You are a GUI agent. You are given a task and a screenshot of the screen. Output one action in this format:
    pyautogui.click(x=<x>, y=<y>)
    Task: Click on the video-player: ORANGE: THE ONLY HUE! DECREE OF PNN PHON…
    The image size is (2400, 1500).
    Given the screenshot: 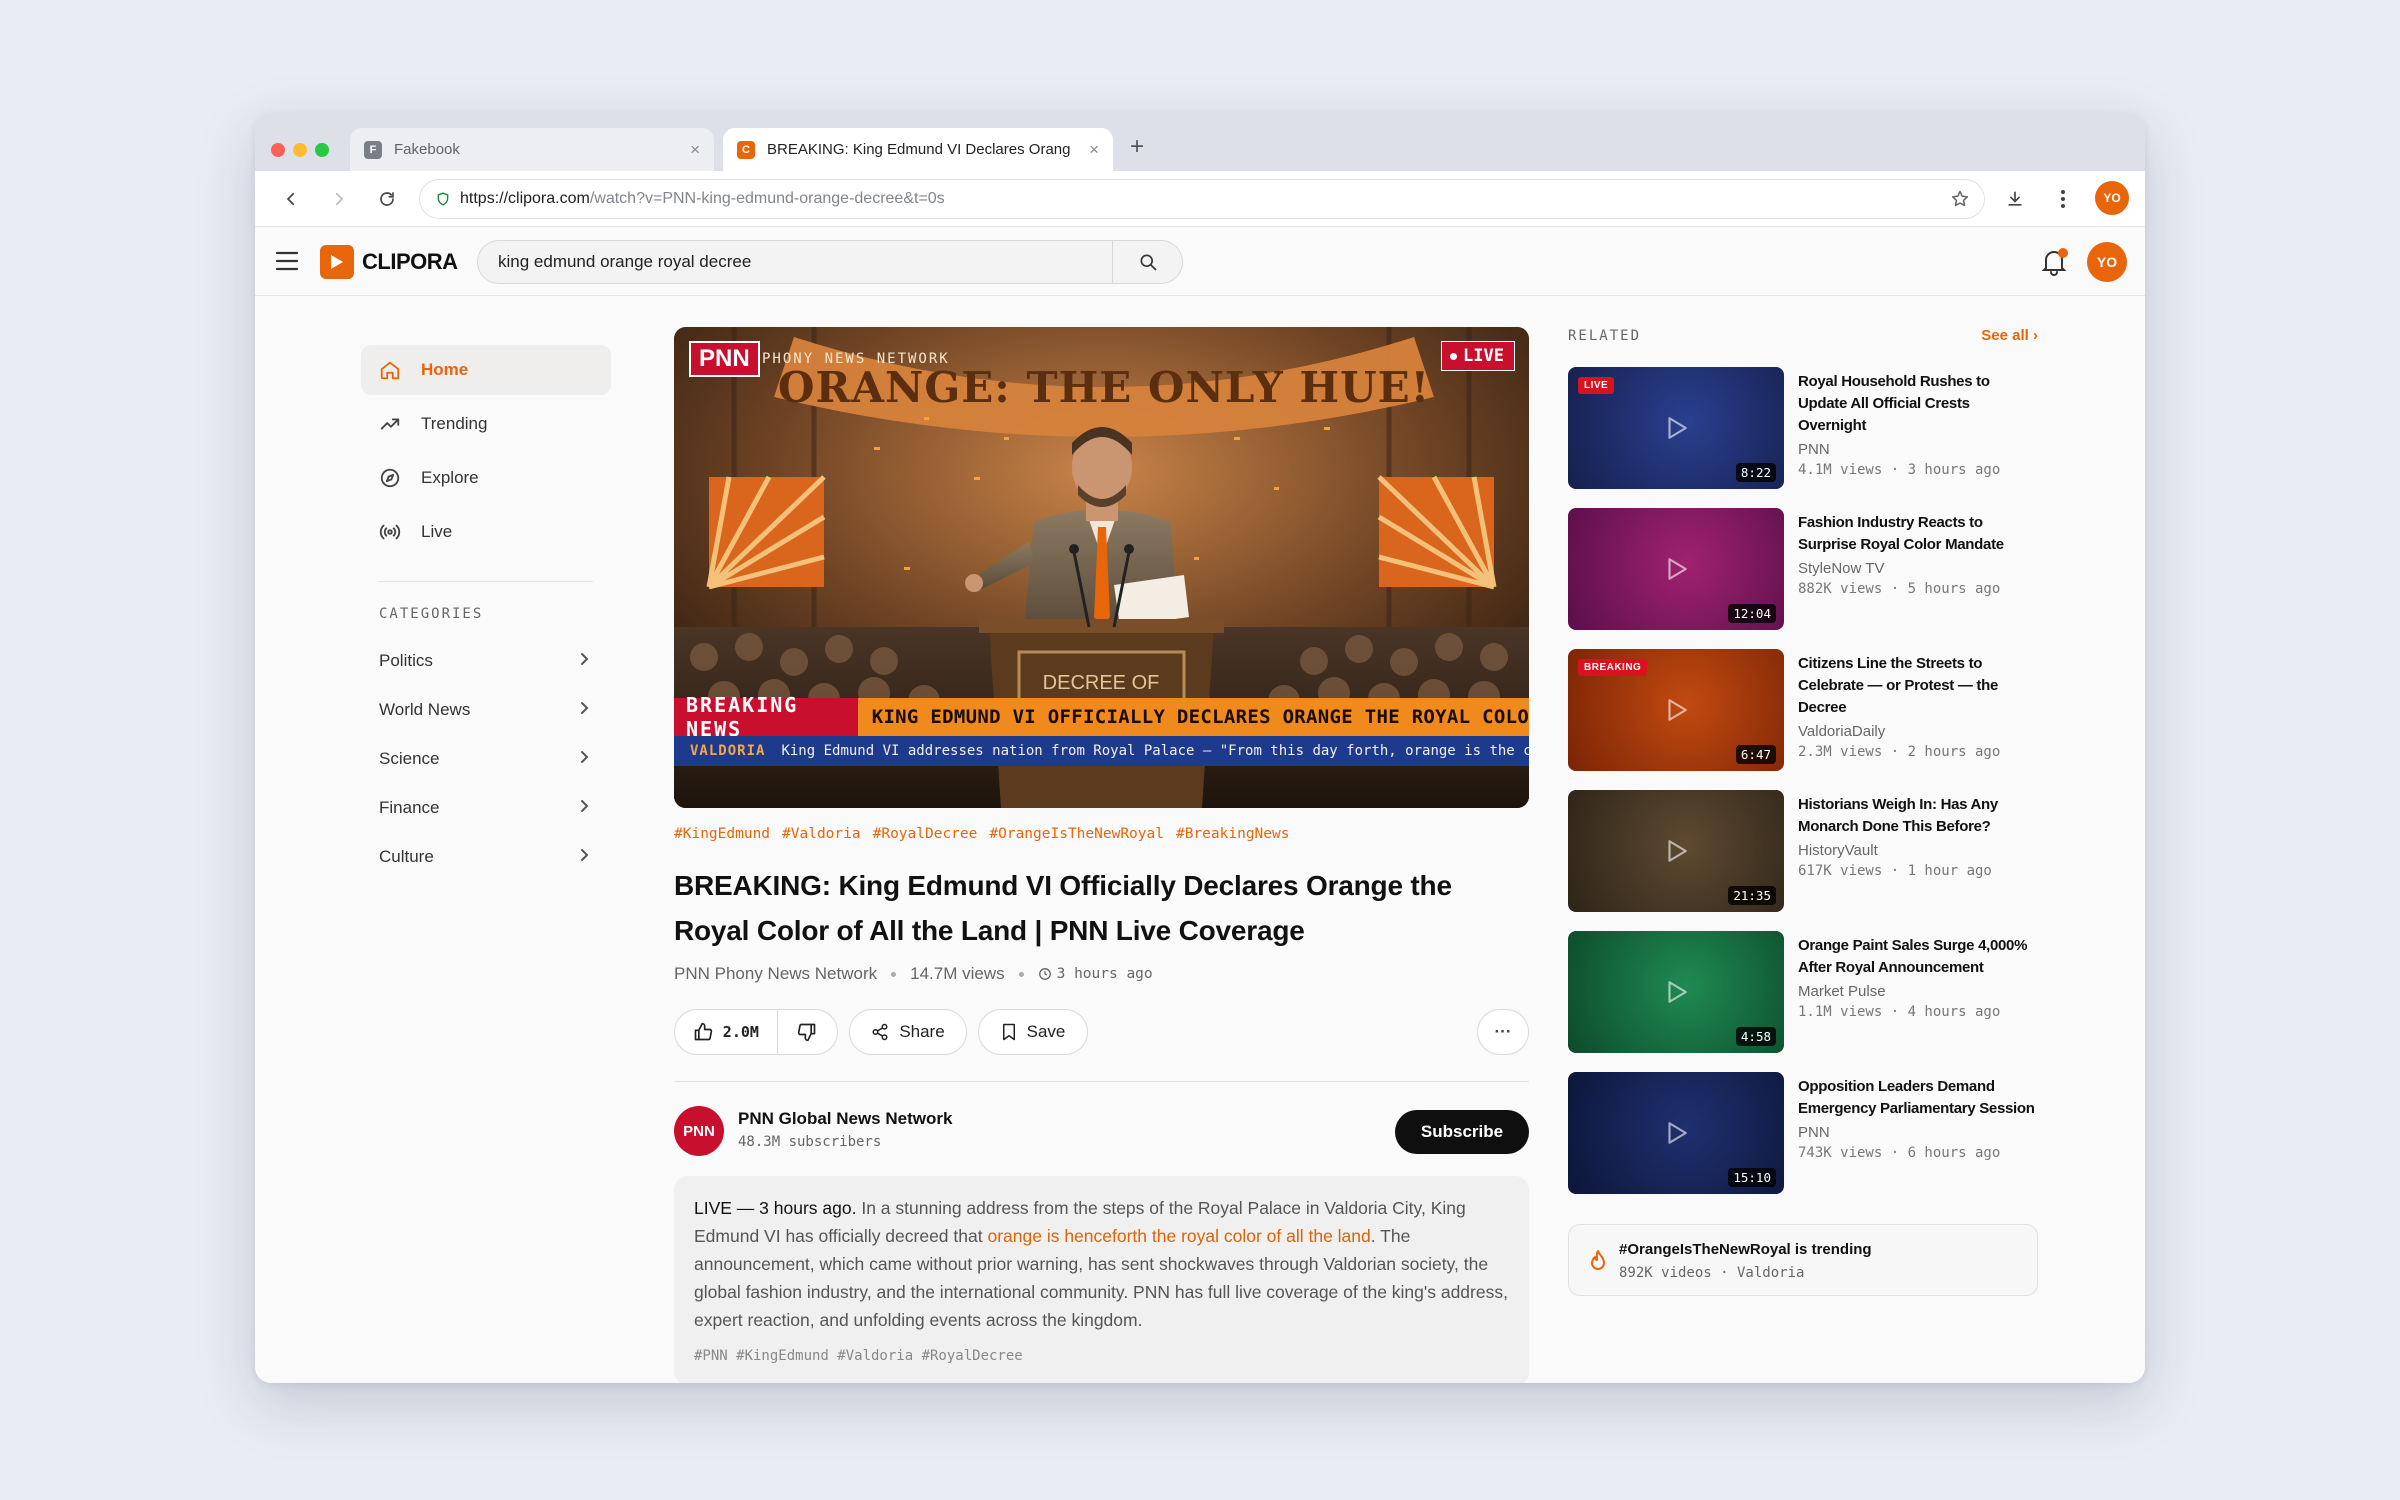 What is the action you would take?
    pyautogui.click(x=1101, y=567)
    